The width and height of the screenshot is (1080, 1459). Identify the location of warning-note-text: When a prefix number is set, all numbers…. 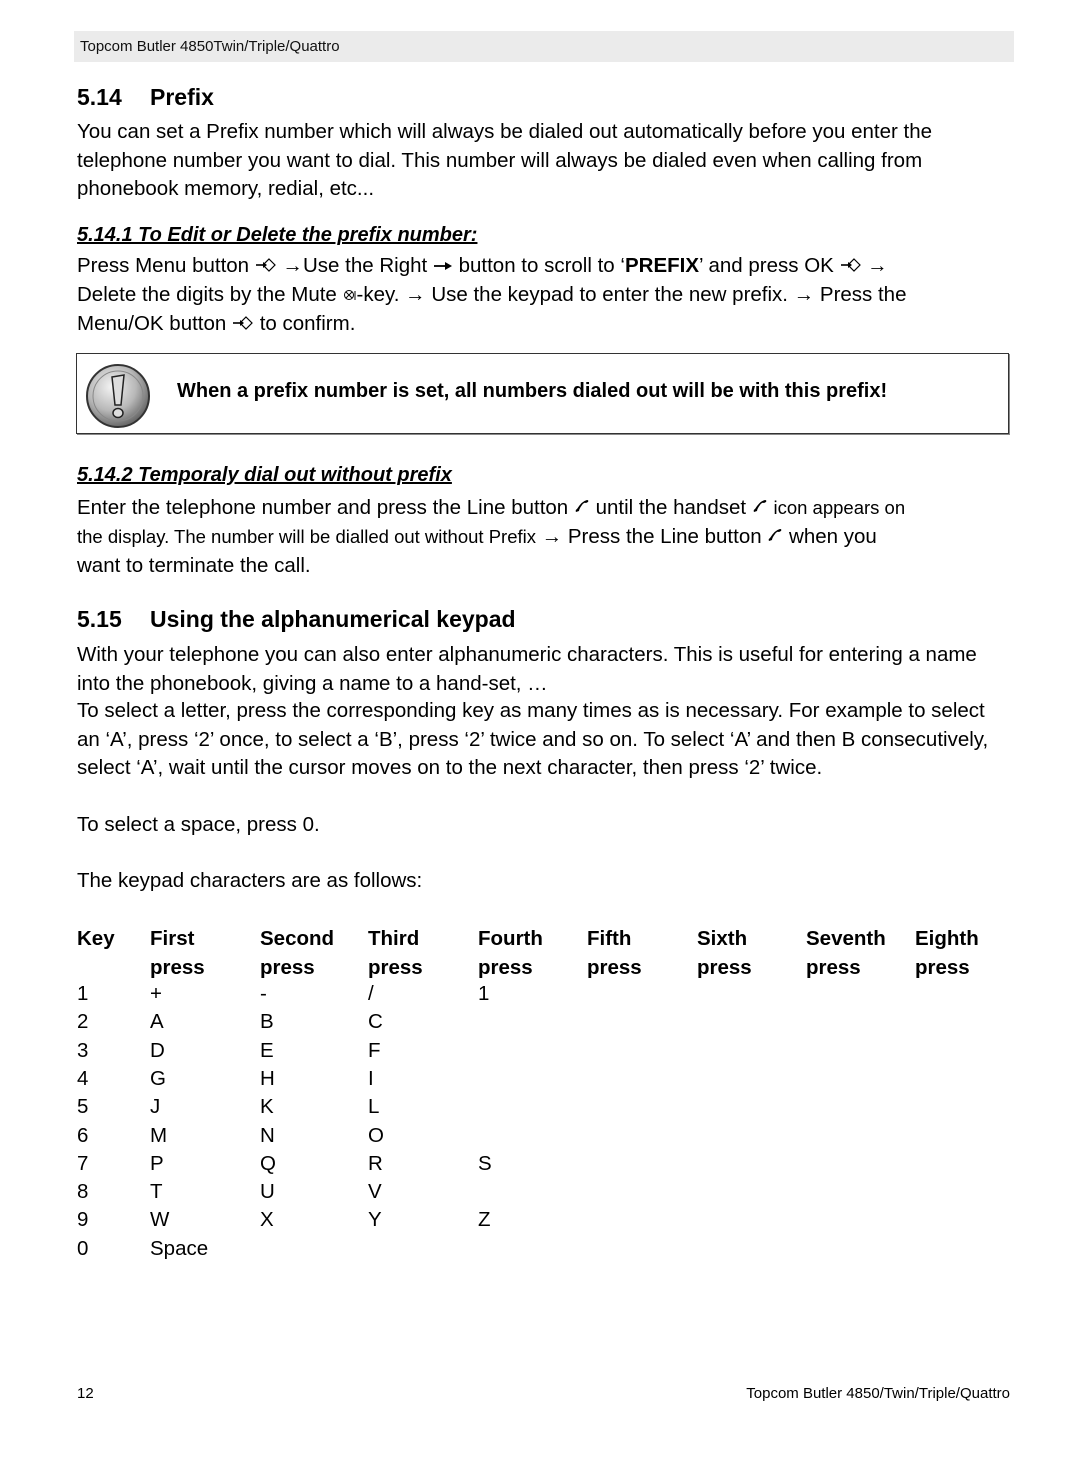
(532, 391).